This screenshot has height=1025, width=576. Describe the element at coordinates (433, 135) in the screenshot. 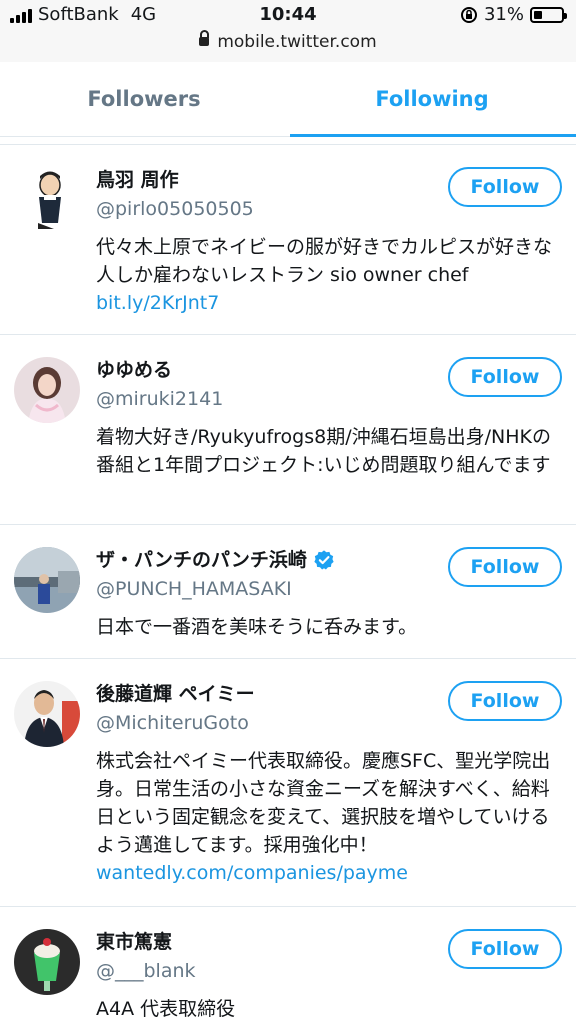

I see `active-tab-indicator` at that location.